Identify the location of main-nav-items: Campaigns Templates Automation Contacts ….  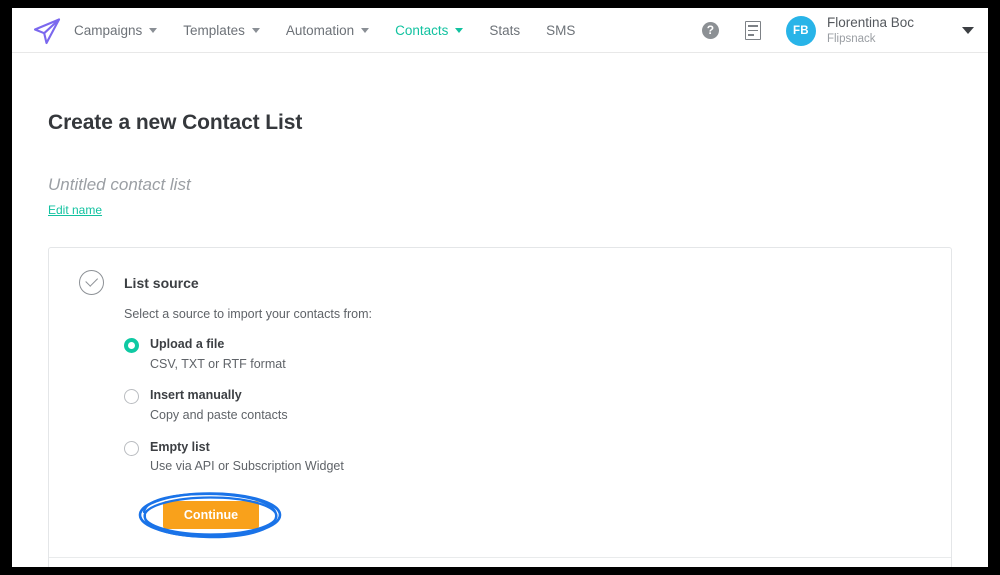
(337, 30).